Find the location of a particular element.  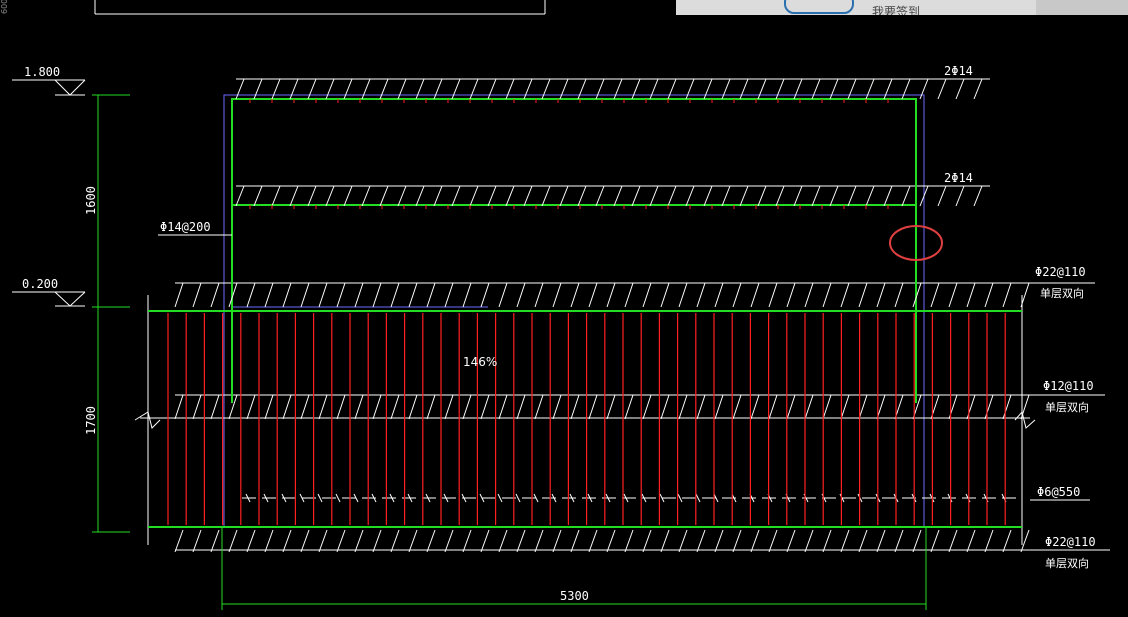

rebar-tie-label: Φ6@550 is located at coordinates (1058, 492).